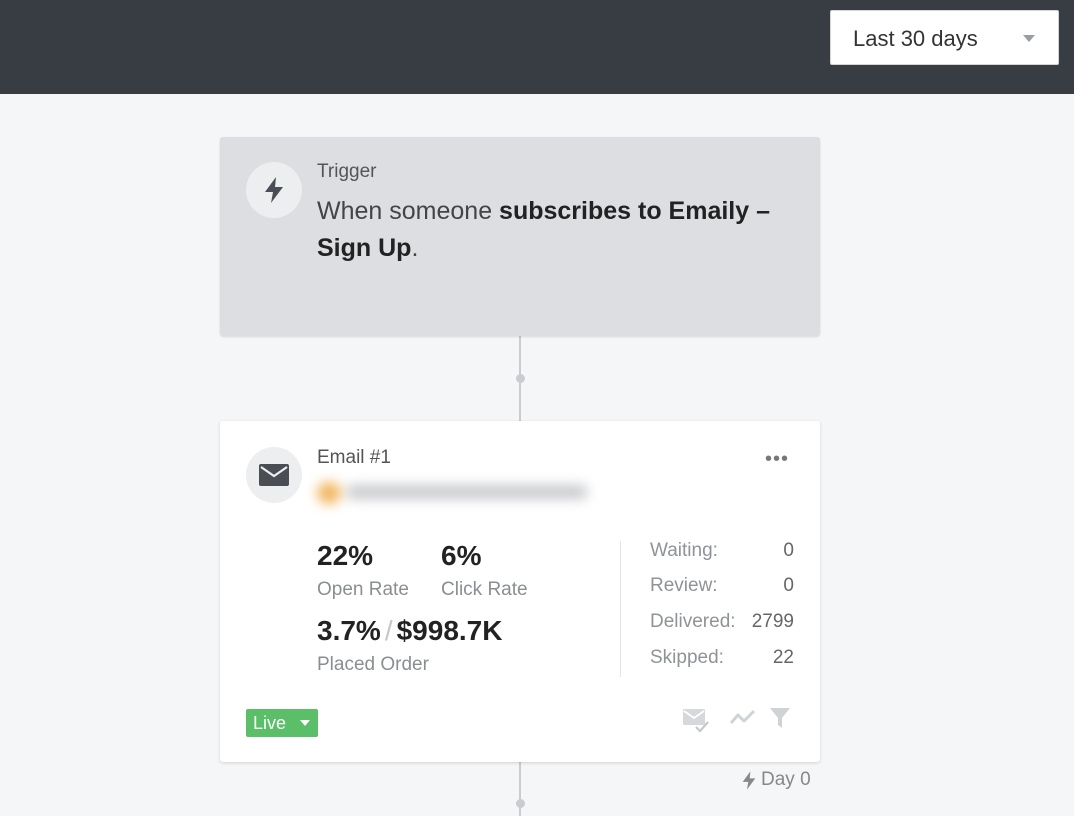 Image resolution: width=1074 pixels, height=816 pixels. I want to click on email-check-icon, so click(696, 720).